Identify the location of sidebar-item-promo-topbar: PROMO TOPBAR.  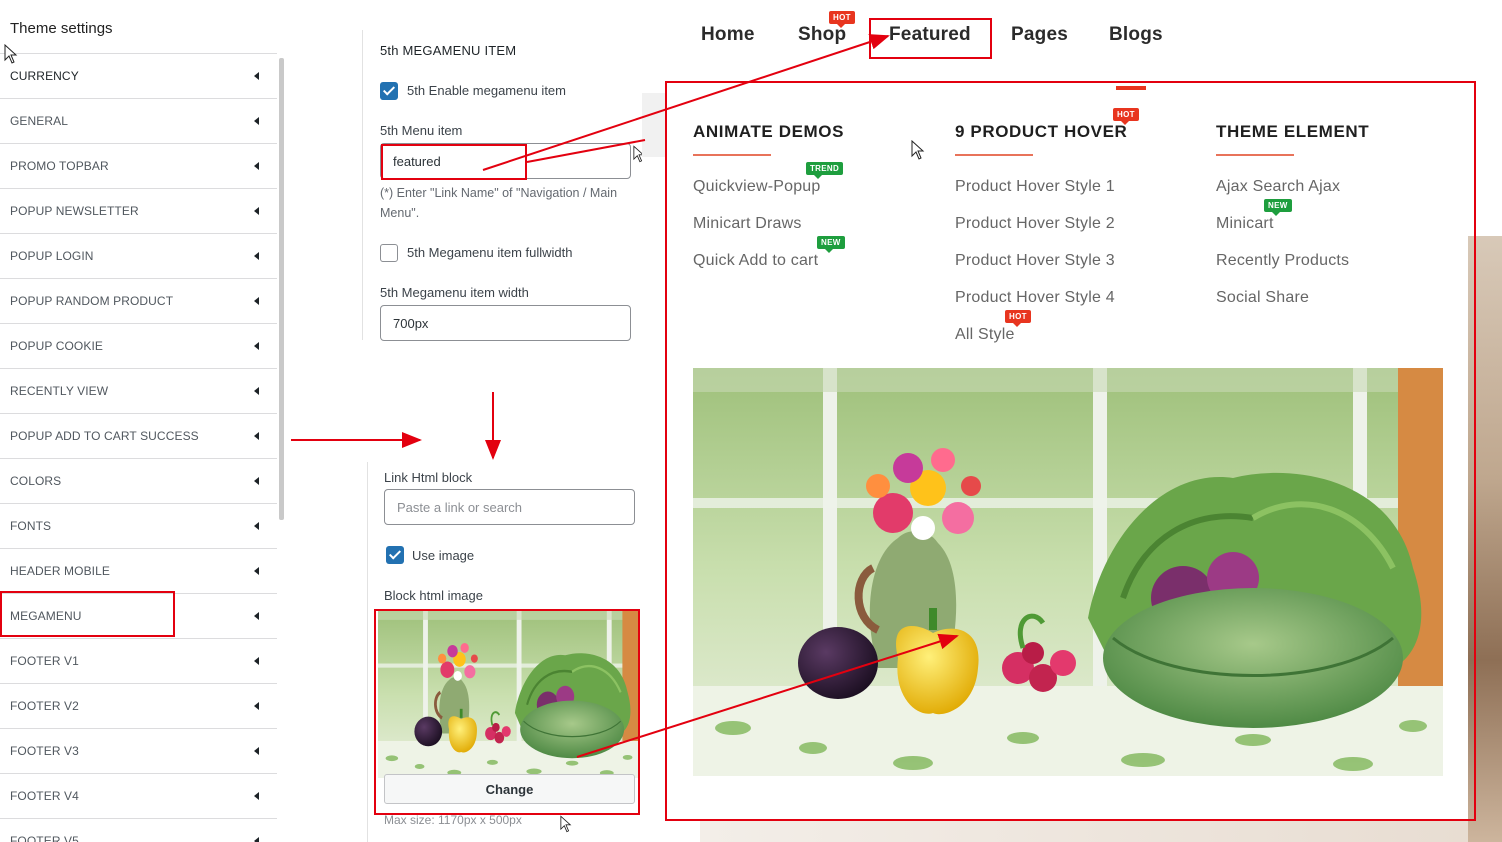
(138, 165).